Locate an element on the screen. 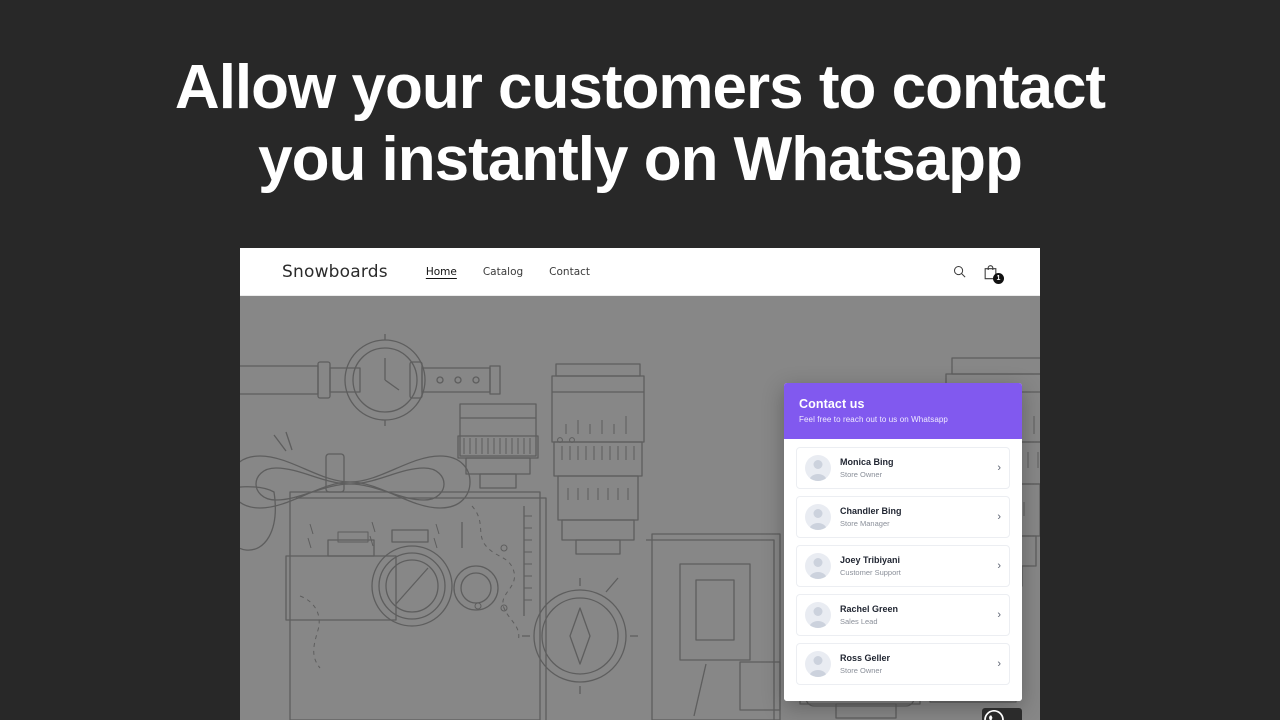 The image size is (1280, 720). contact-name: Chandler Bing is located at coordinates (871, 511).